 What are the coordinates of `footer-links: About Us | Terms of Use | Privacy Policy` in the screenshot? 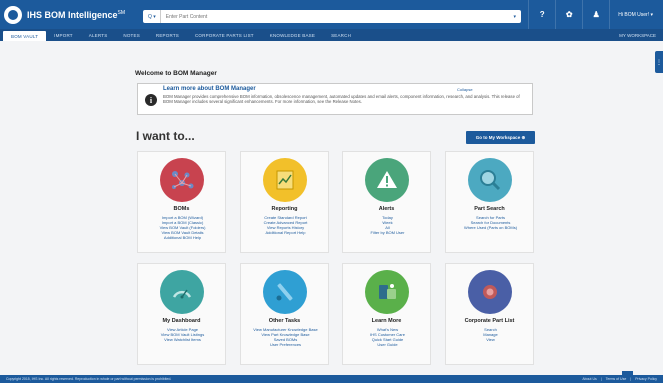 It's located at (622, 379).